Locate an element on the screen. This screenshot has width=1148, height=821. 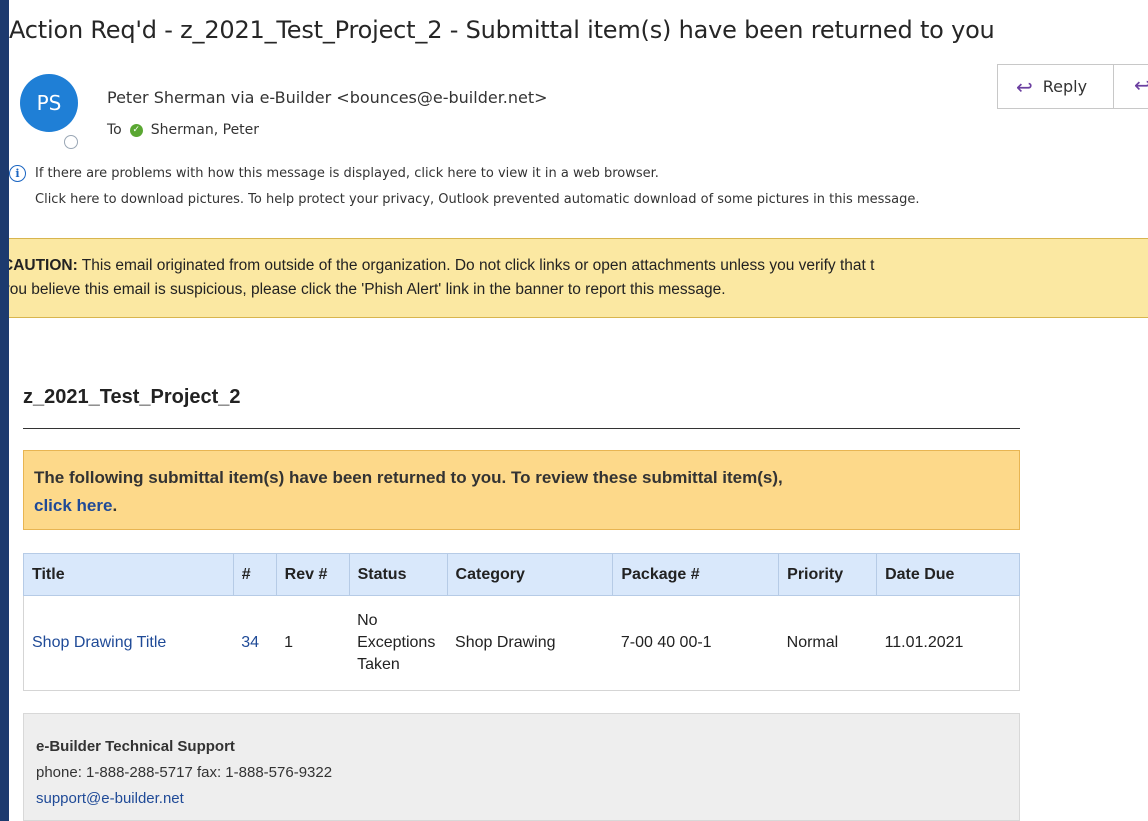
column-header-package: Package # is located at coordinates (696, 574).